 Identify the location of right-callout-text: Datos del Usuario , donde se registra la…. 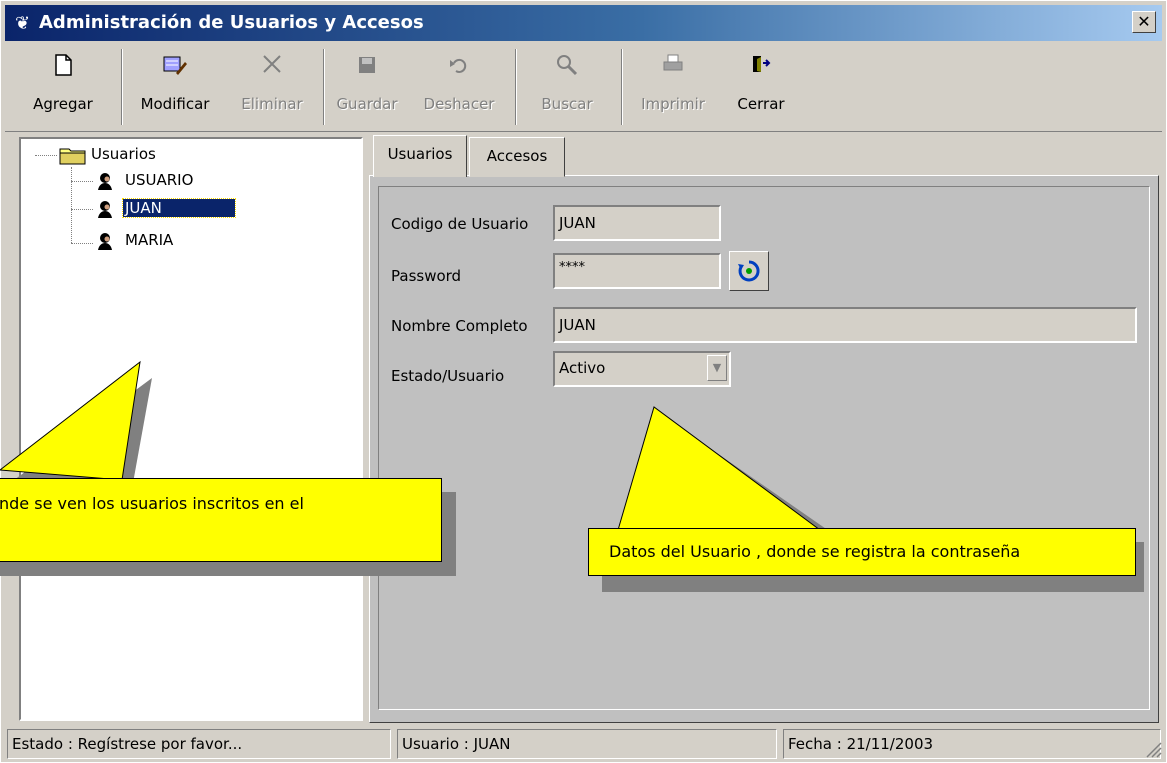
(815, 551).